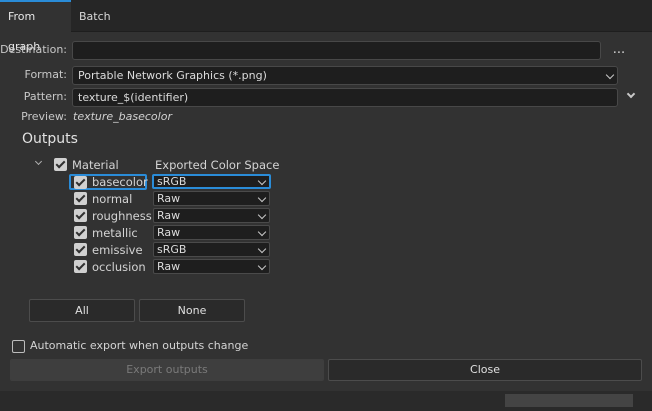 The height and width of the screenshot is (411, 652). What do you see at coordinates (167, 370) in the screenshot?
I see `export-outputs-button: Export outputs` at bounding box center [167, 370].